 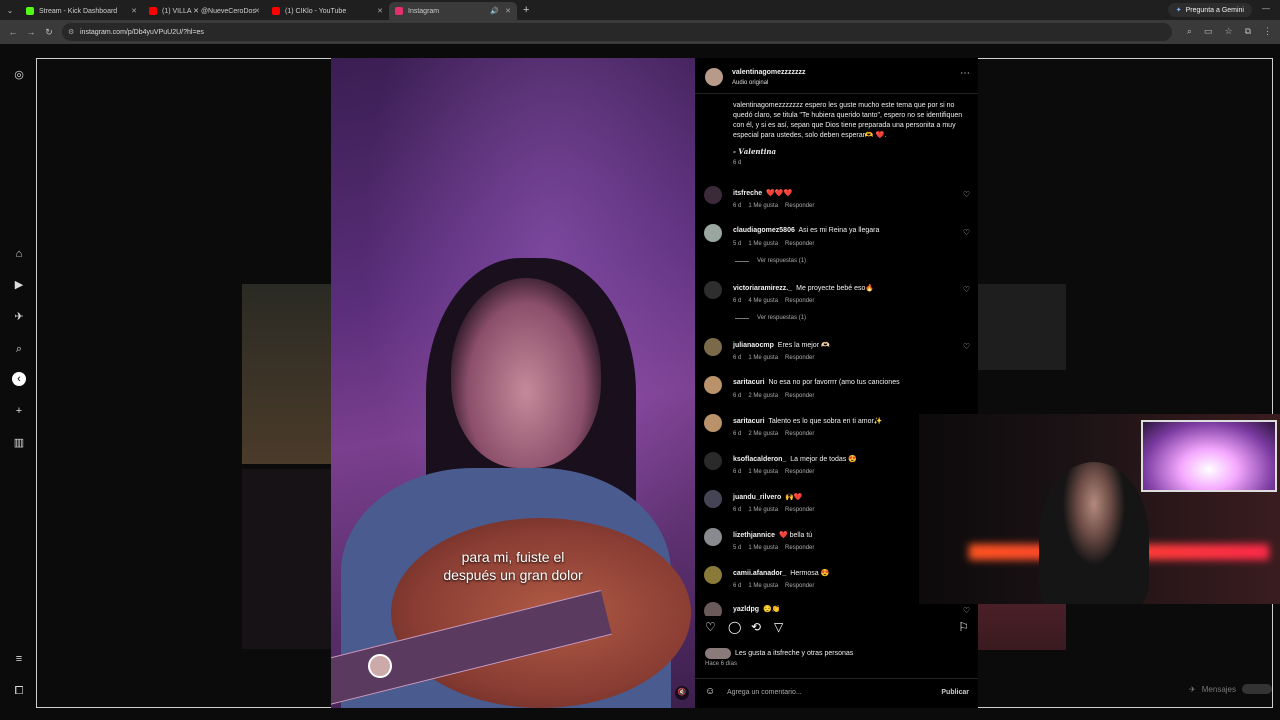 What do you see at coordinates (19, 659) in the screenshot?
I see `more-menu-icon: ≡` at bounding box center [19, 659].